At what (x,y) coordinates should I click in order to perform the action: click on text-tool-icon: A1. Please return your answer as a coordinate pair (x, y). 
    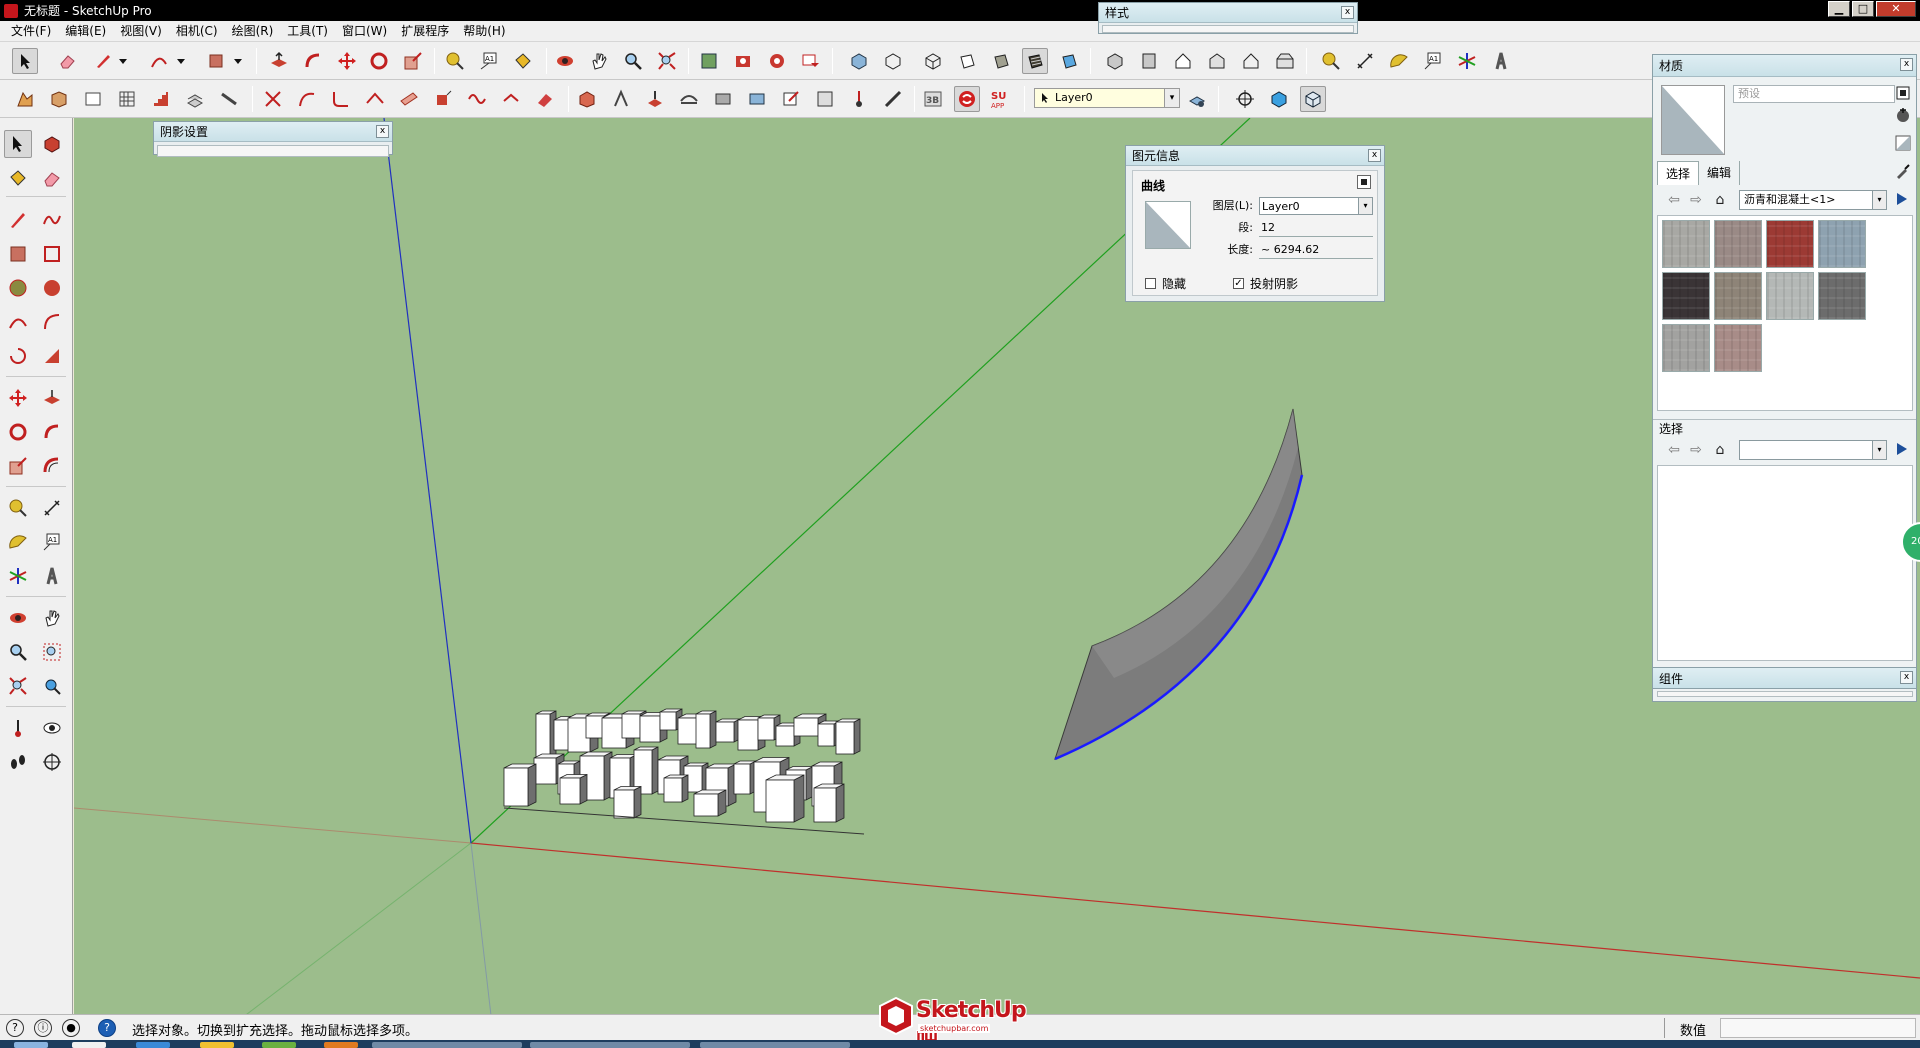
    Looking at the image, I should click on (1433, 61).